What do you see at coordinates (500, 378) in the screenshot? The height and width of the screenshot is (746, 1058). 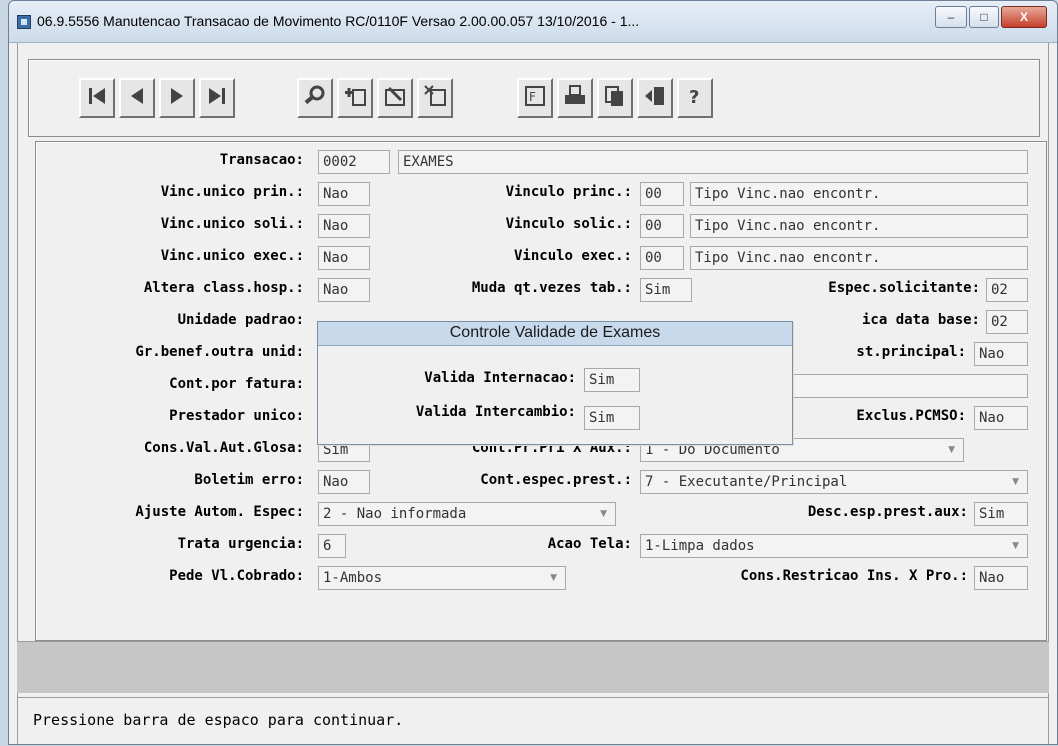 I see `valida-internacao-label: Valida Internacao:` at bounding box center [500, 378].